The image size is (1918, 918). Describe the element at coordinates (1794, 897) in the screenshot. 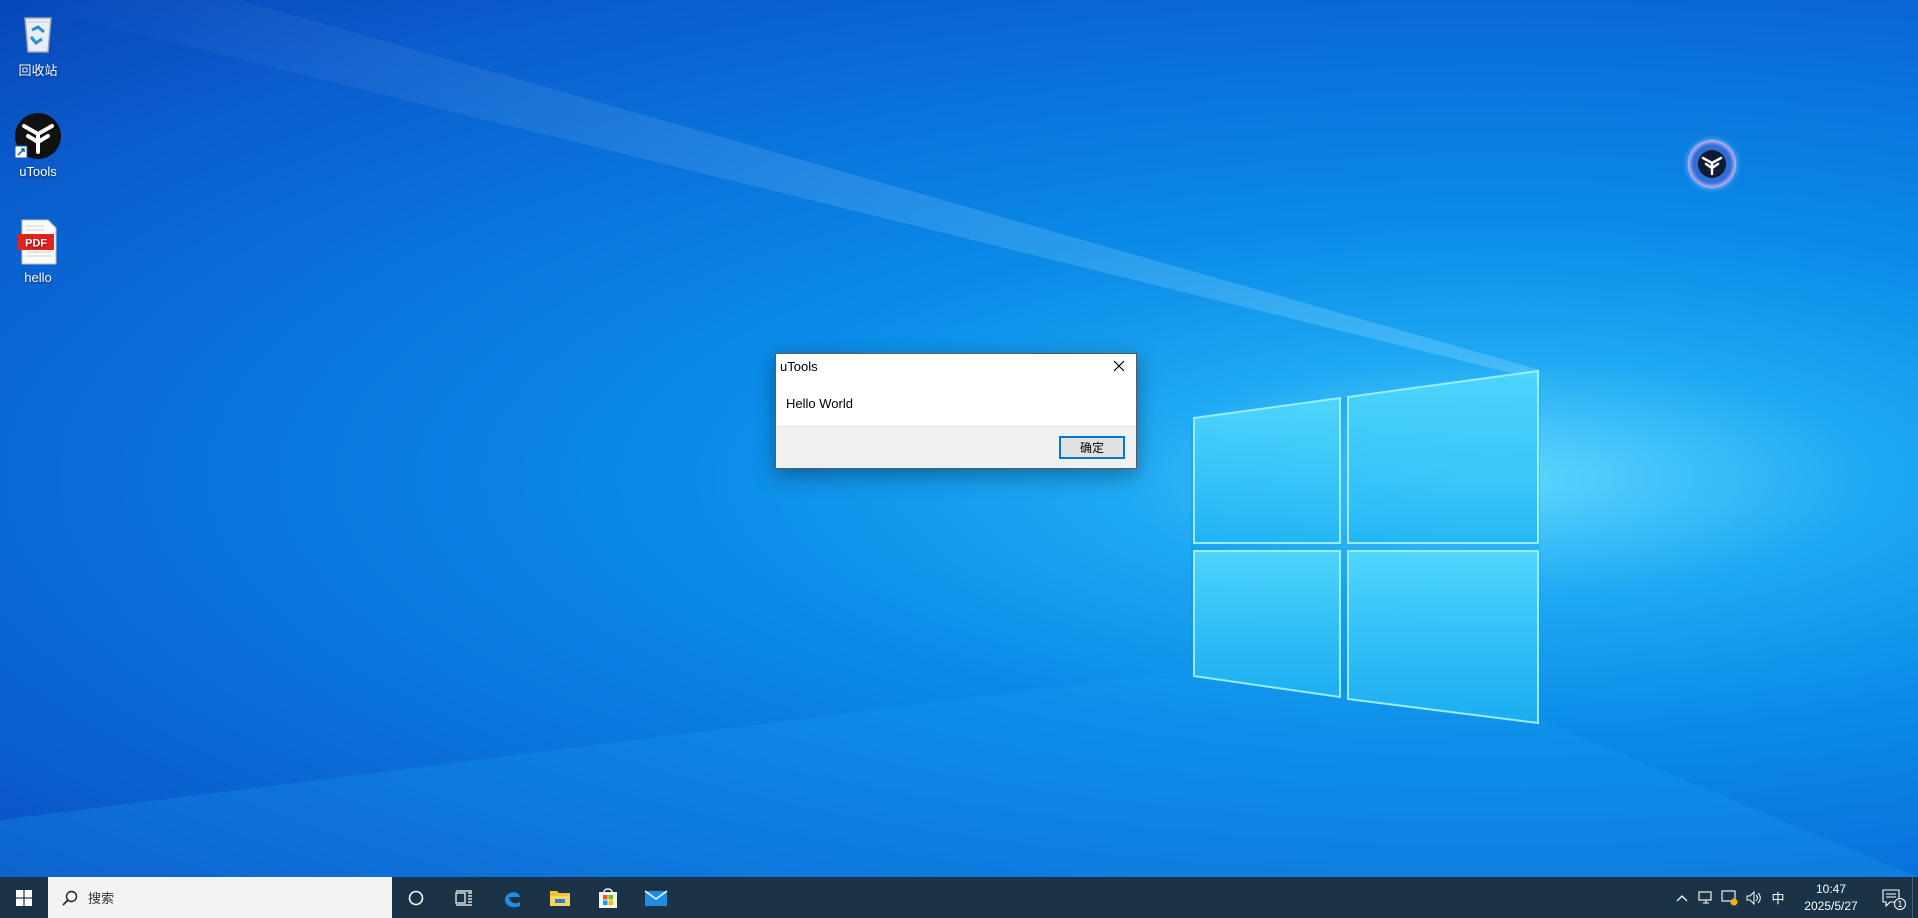

I see `system-tray: 中 10:47 2025/5/27 1` at that location.